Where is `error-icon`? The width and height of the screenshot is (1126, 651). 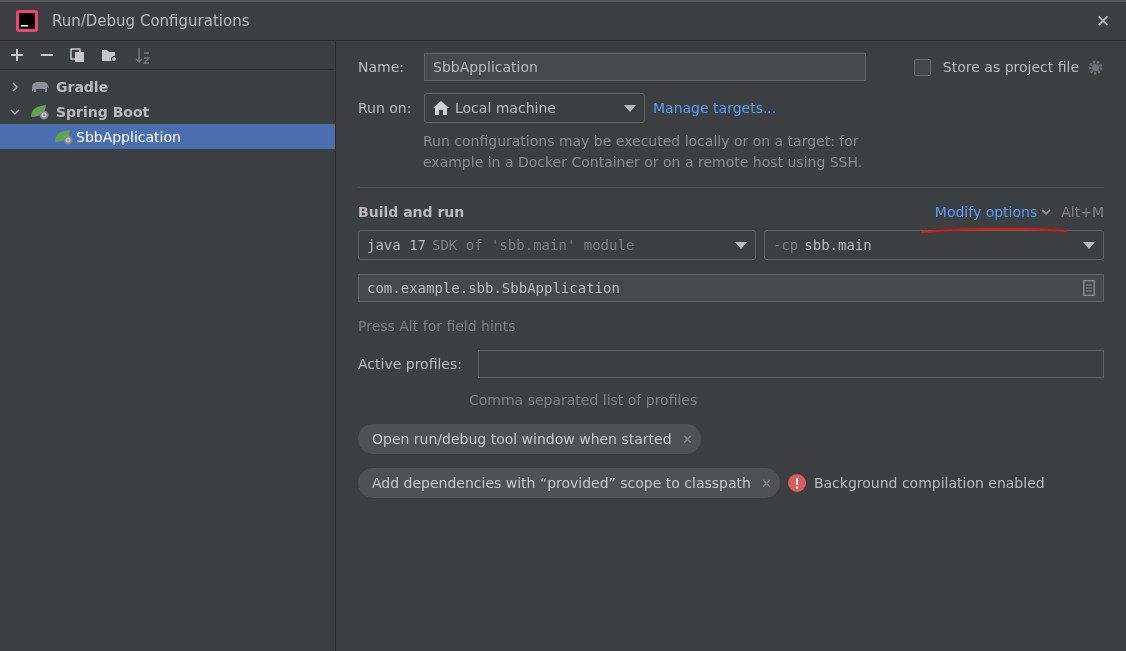
error-icon is located at coordinates (796, 483).